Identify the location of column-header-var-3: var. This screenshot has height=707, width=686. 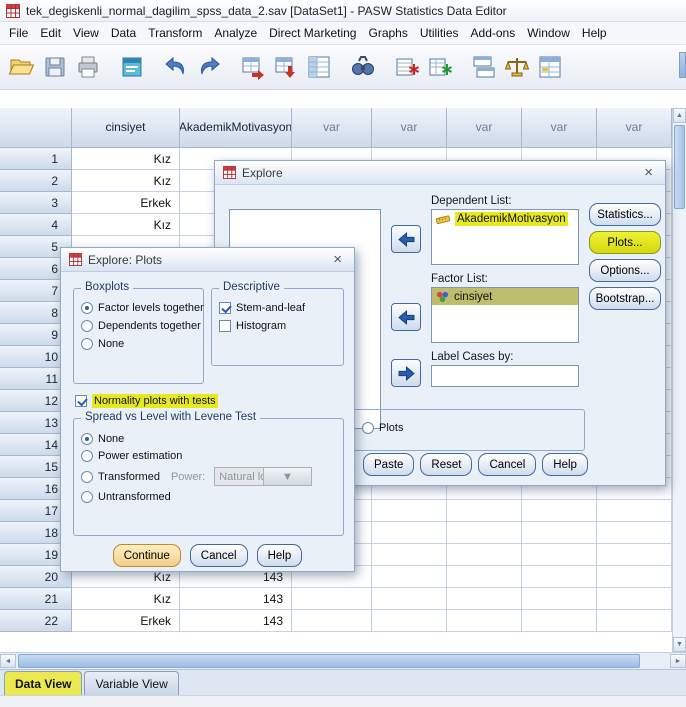
(484, 128).